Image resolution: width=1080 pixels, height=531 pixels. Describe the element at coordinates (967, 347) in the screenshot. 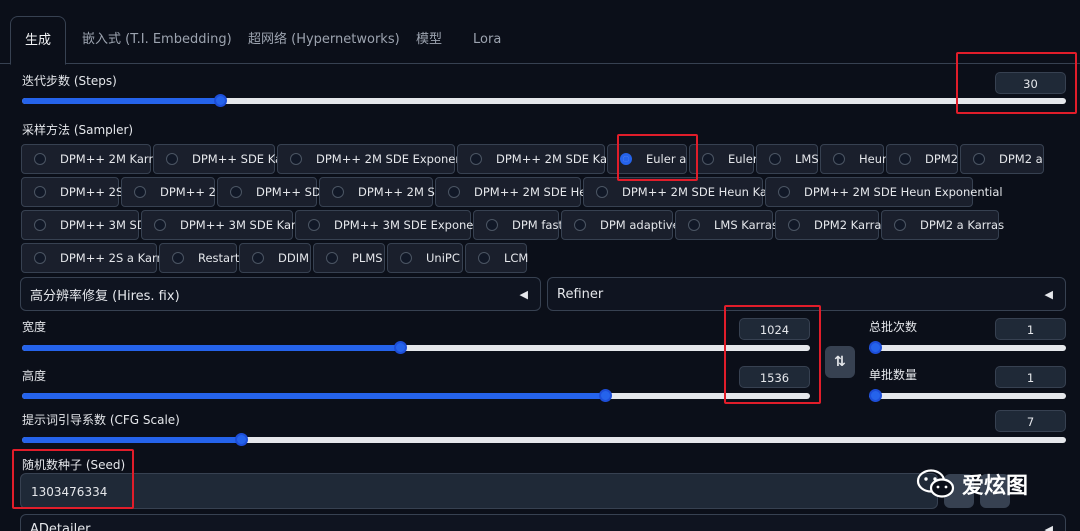

I see `batch-count-slider` at that location.